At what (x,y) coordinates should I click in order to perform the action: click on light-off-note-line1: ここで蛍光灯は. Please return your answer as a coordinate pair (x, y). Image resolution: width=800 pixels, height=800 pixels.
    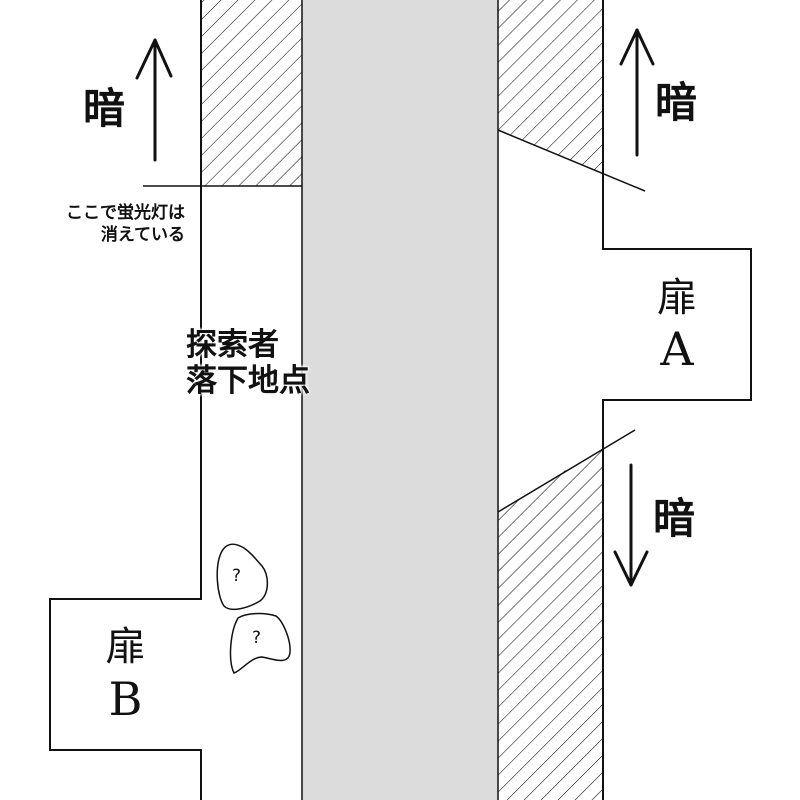
    Looking at the image, I should click on (125, 213).